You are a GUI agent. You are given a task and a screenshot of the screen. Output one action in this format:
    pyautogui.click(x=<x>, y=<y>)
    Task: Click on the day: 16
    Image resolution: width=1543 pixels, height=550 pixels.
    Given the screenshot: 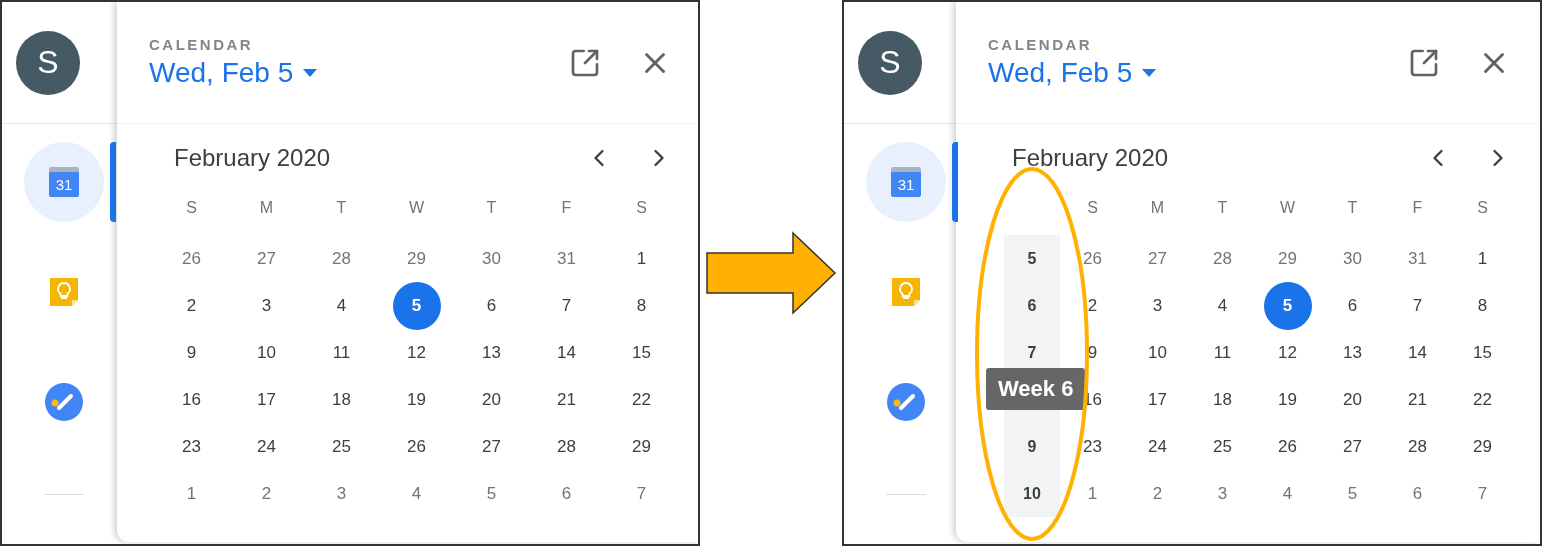 What is the action you would take?
    pyautogui.click(x=191, y=399)
    